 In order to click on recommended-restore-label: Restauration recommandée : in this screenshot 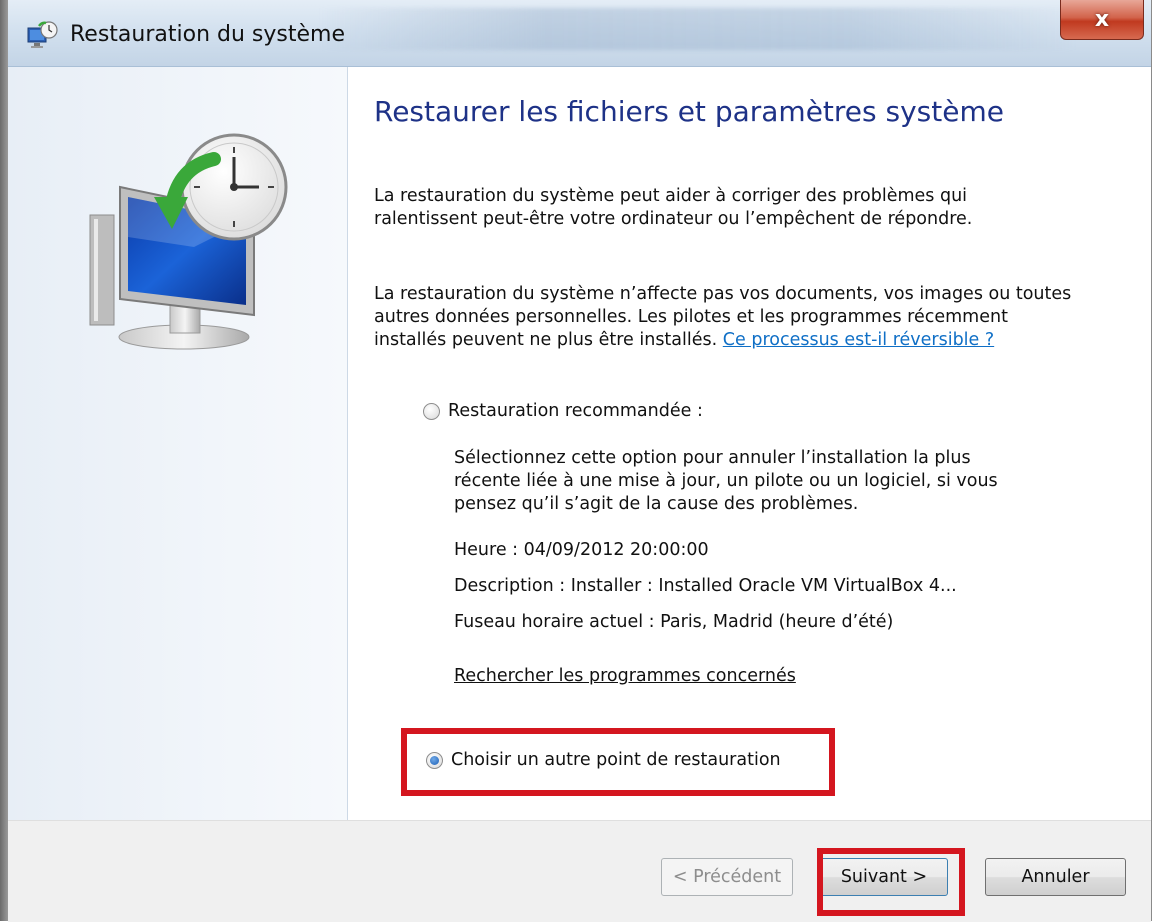, I will do `click(575, 411)`.